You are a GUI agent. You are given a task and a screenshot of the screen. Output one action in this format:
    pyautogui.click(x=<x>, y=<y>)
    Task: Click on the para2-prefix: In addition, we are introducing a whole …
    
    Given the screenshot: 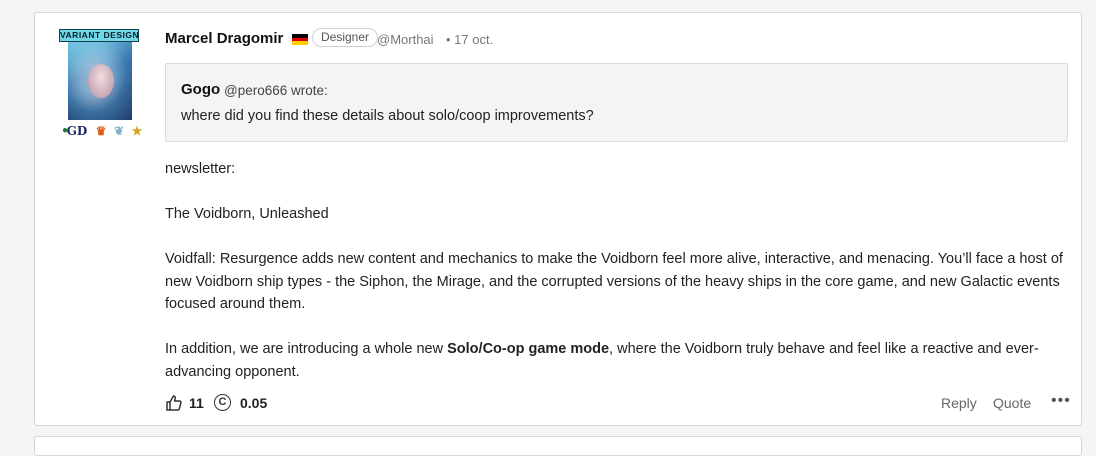 What is the action you would take?
    pyautogui.click(x=306, y=349)
    